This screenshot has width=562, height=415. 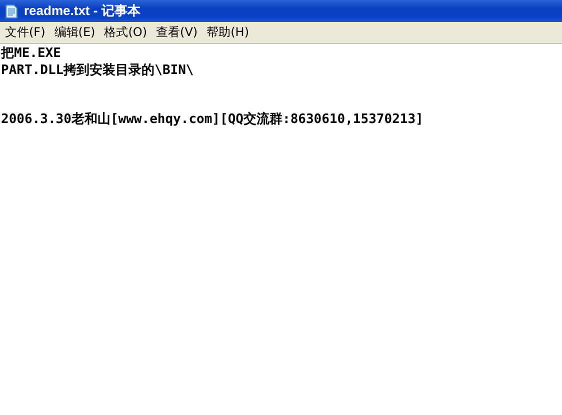 What do you see at coordinates (82, 11) in the screenshot?
I see `window-title: readme.txt - 记事本` at bounding box center [82, 11].